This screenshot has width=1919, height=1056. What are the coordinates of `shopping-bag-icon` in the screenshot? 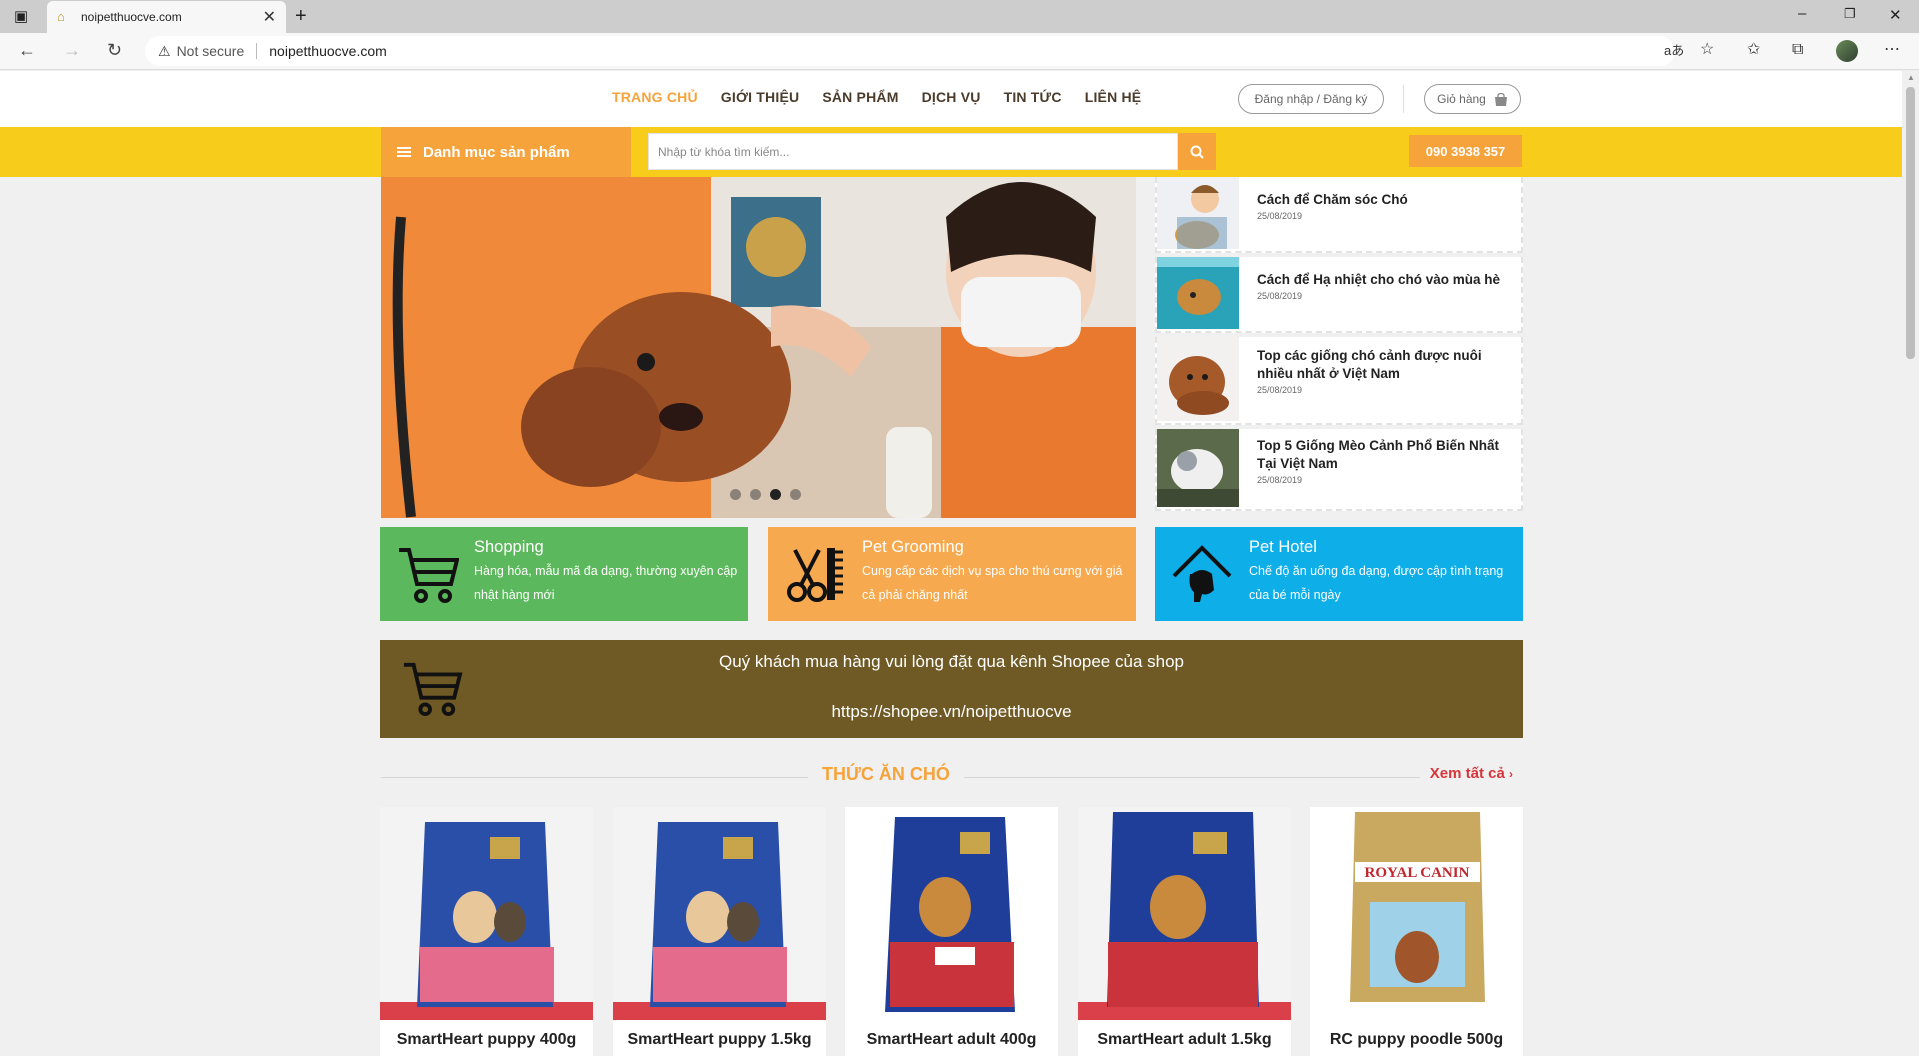 It's located at (1500, 99).